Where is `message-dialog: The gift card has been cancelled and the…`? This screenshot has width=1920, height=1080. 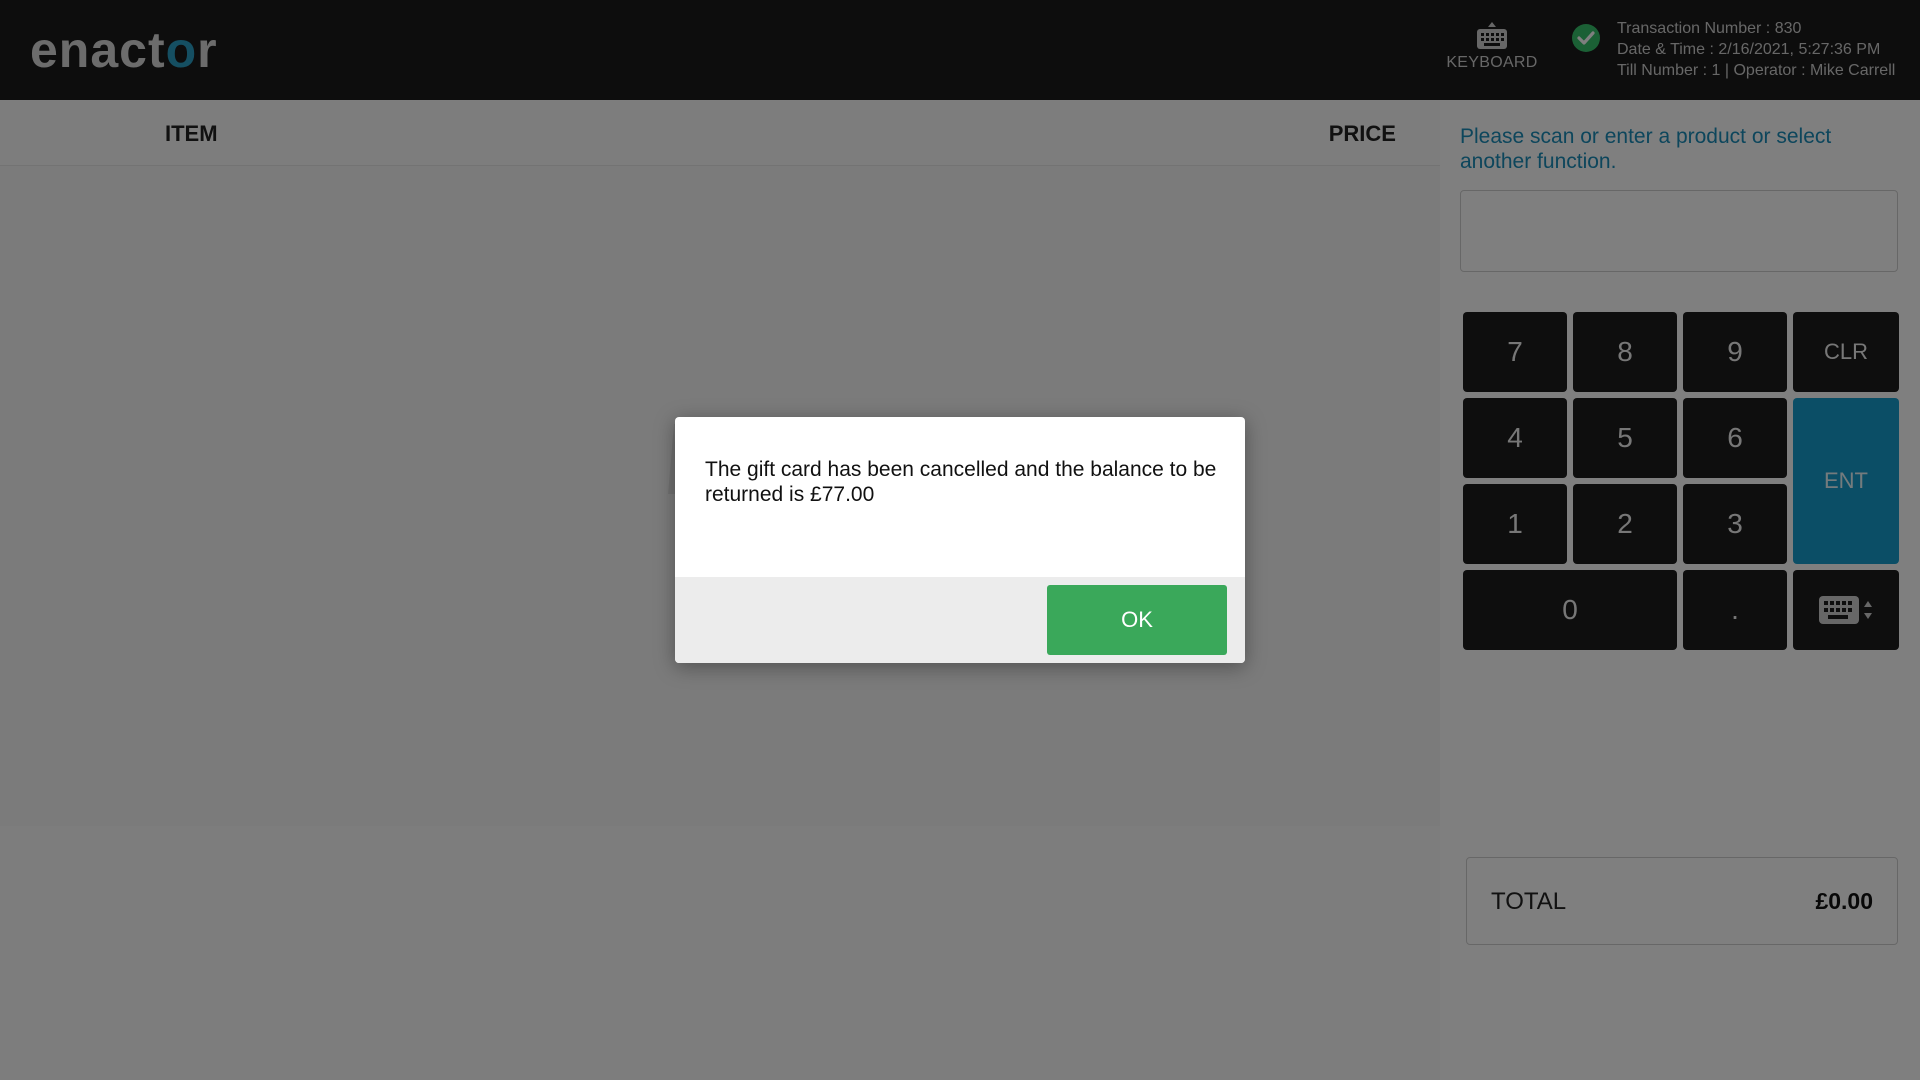
message-dialog: The gift card has been cancelled and the… is located at coordinates (960, 540).